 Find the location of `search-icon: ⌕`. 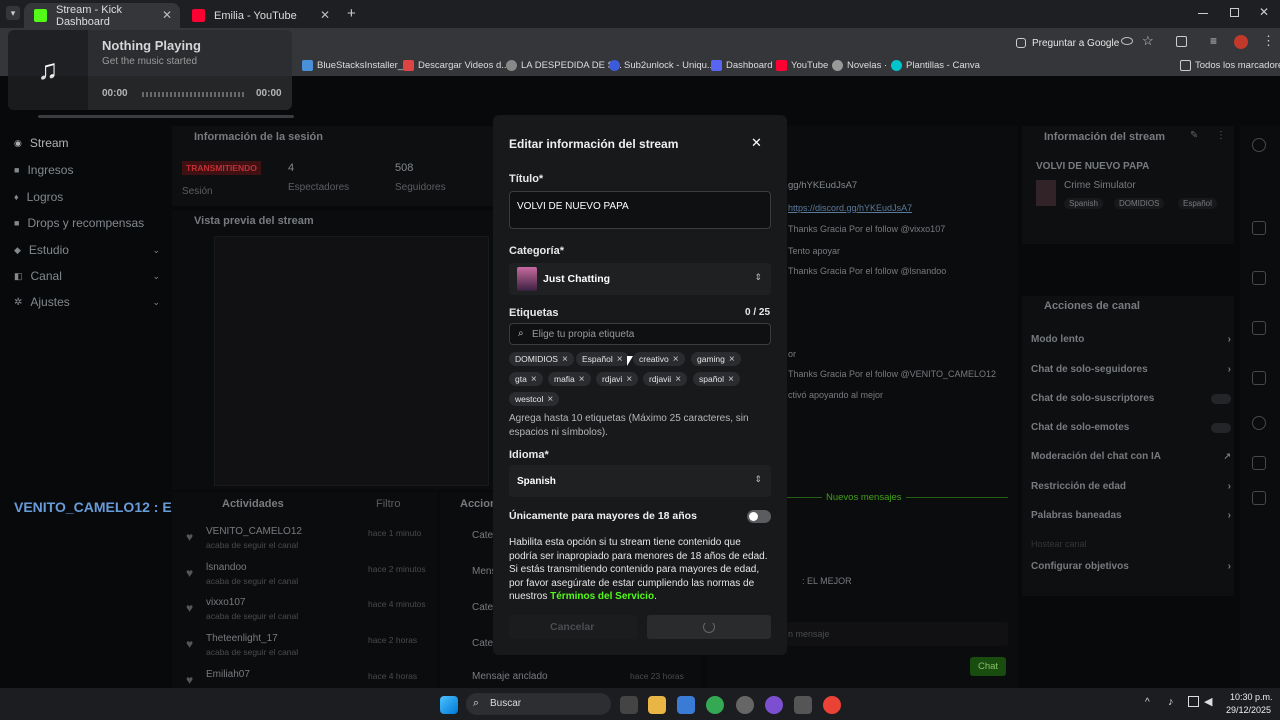

search-icon: ⌕ is located at coordinates (476, 703).